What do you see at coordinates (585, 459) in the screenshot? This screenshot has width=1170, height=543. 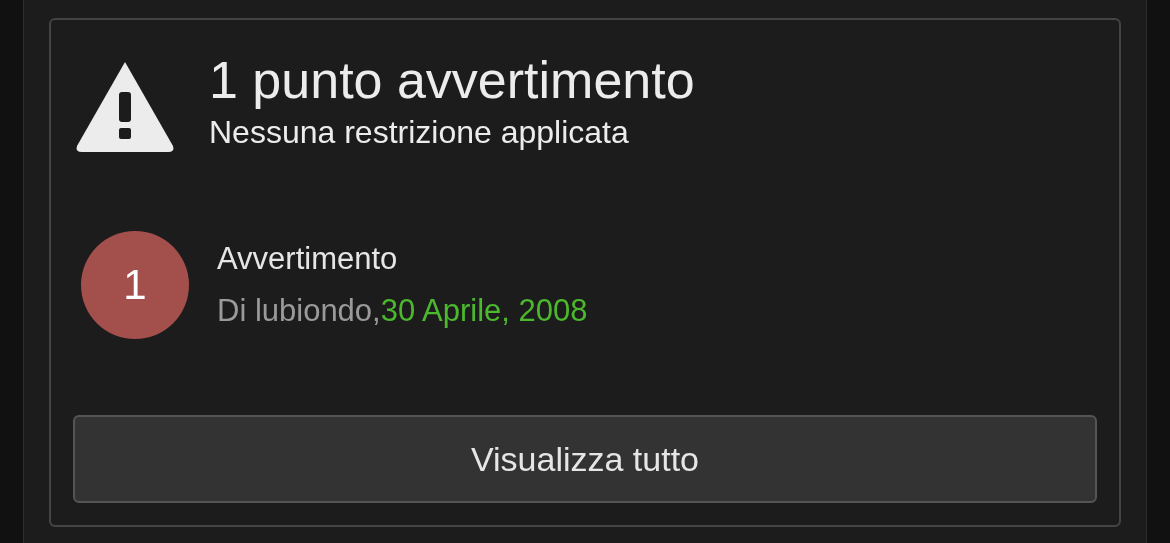 I see `view-all-button: Visualizza tutto` at bounding box center [585, 459].